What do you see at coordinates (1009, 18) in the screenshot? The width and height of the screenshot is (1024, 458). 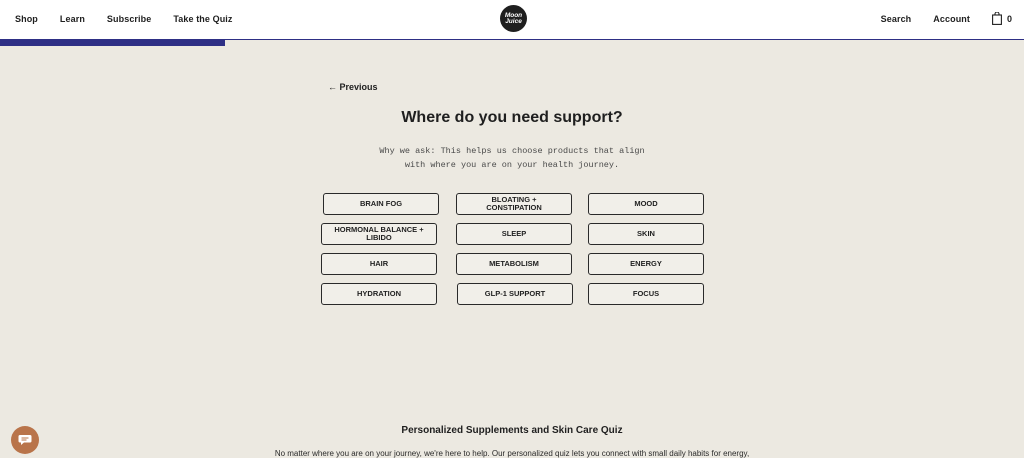 I see `cart-count: 0` at bounding box center [1009, 18].